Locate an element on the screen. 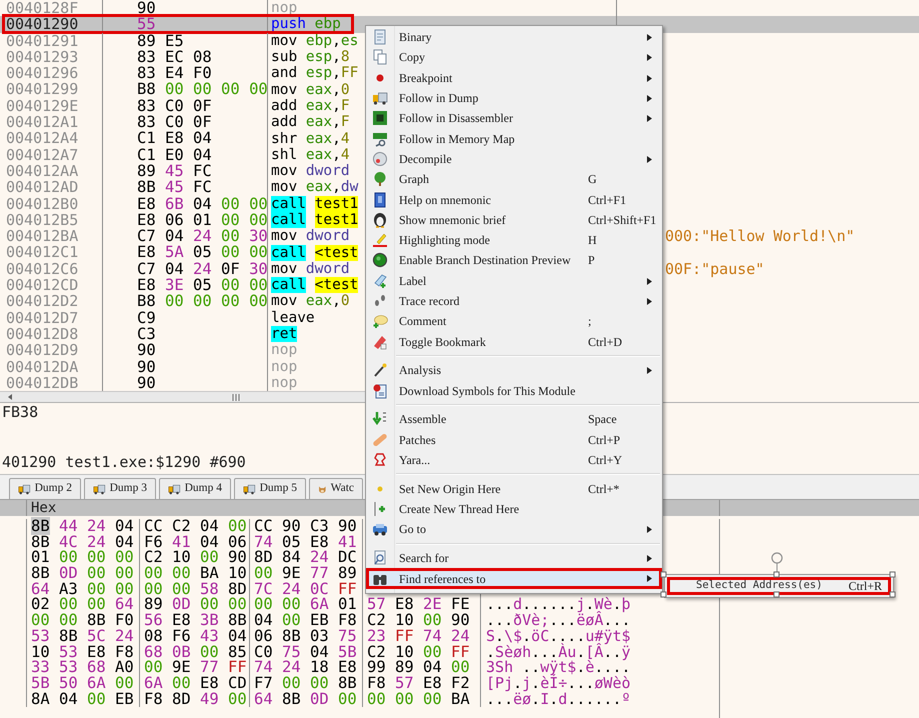 Image resolution: width=919 pixels, height=718 pixels. search-icon is located at coordinates (380, 558).